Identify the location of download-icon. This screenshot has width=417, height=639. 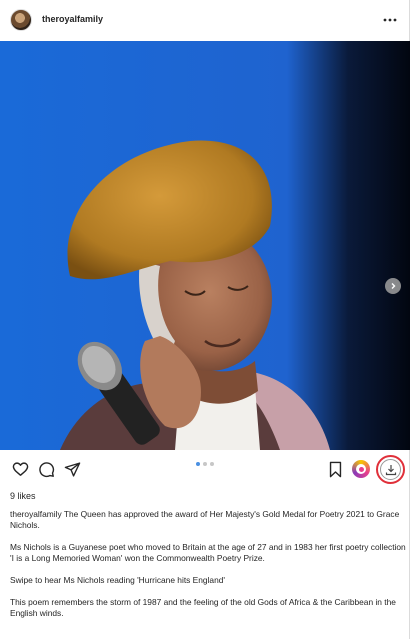
(390, 469).